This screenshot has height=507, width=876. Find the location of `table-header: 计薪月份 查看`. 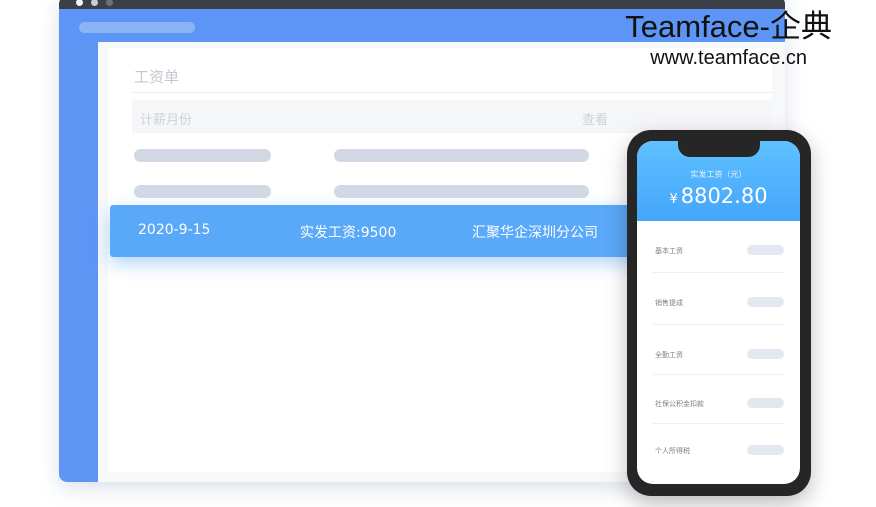

table-header: 计薪月份 查看 is located at coordinates (452, 116).